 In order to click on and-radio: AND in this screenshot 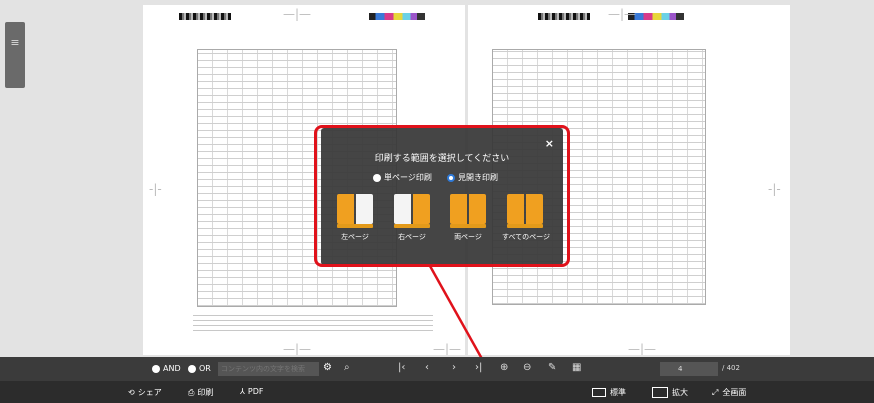, I will do `click(166, 368)`.